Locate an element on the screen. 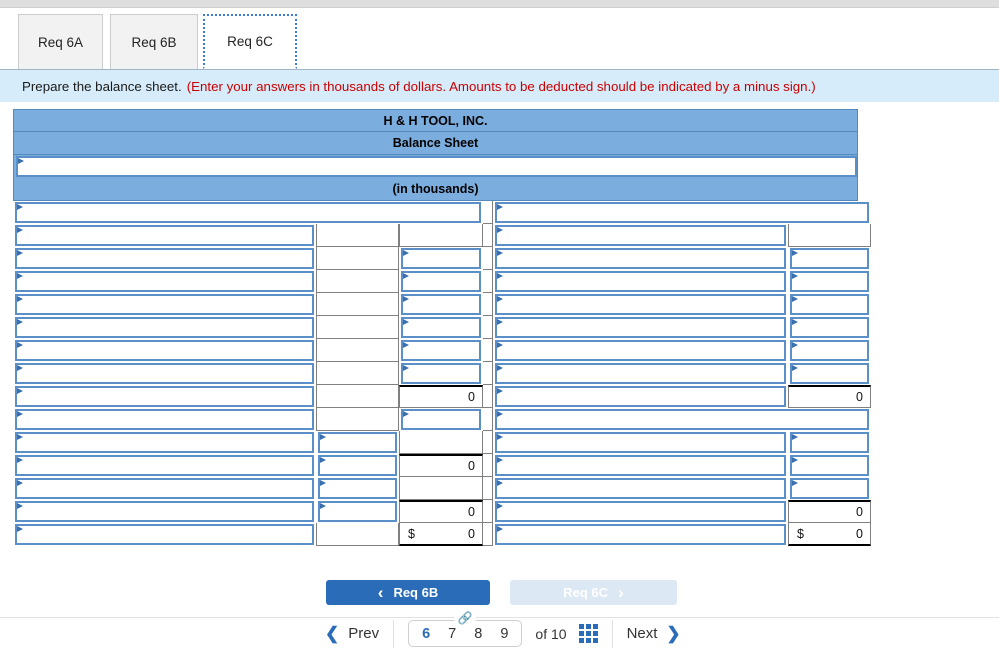  page-number-7: 7 is located at coordinates (452, 634).